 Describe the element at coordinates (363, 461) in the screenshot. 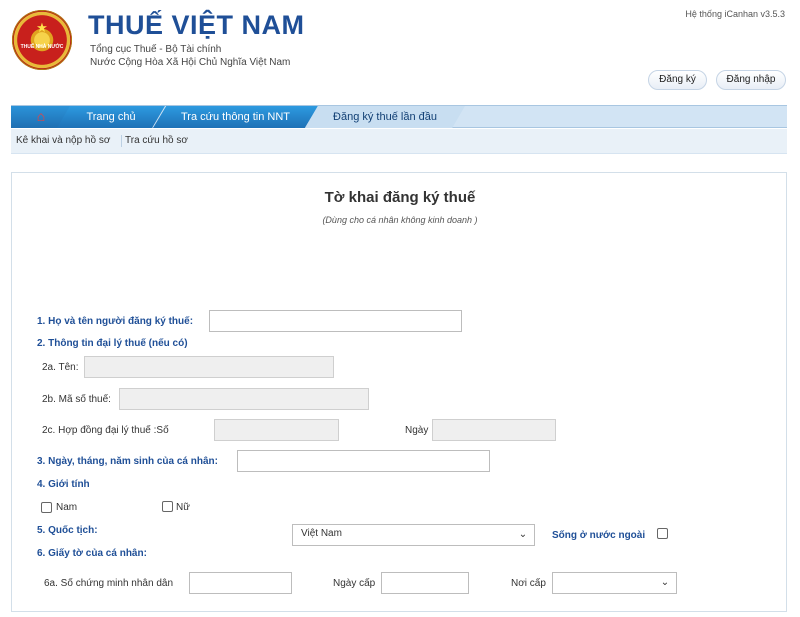

I see `birth-date-input` at that location.